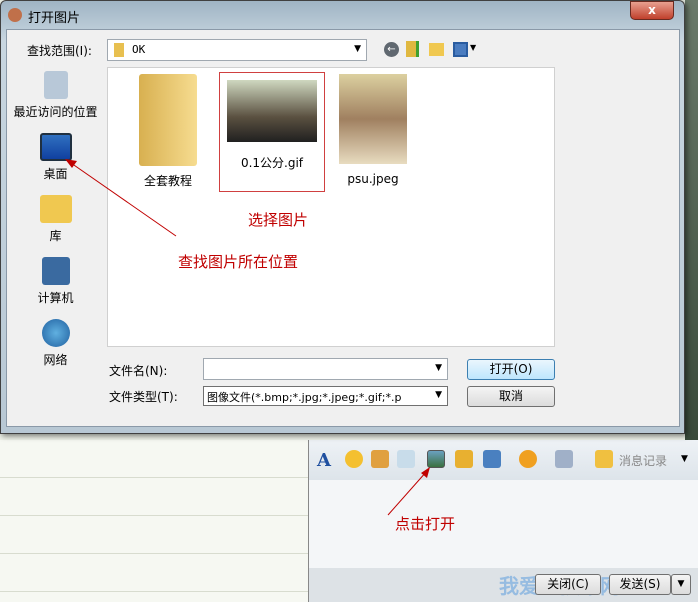  Describe the element at coordinates (492, 459) in the screenshot. I see `screen-share-icon` at that location.